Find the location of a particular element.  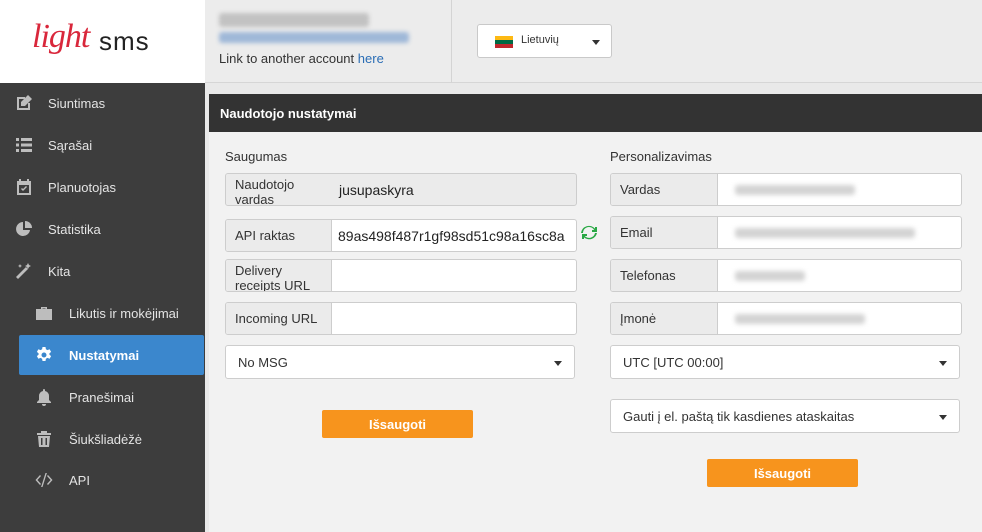

username-value: jusupaskyra is located at coordinates (376, 190).